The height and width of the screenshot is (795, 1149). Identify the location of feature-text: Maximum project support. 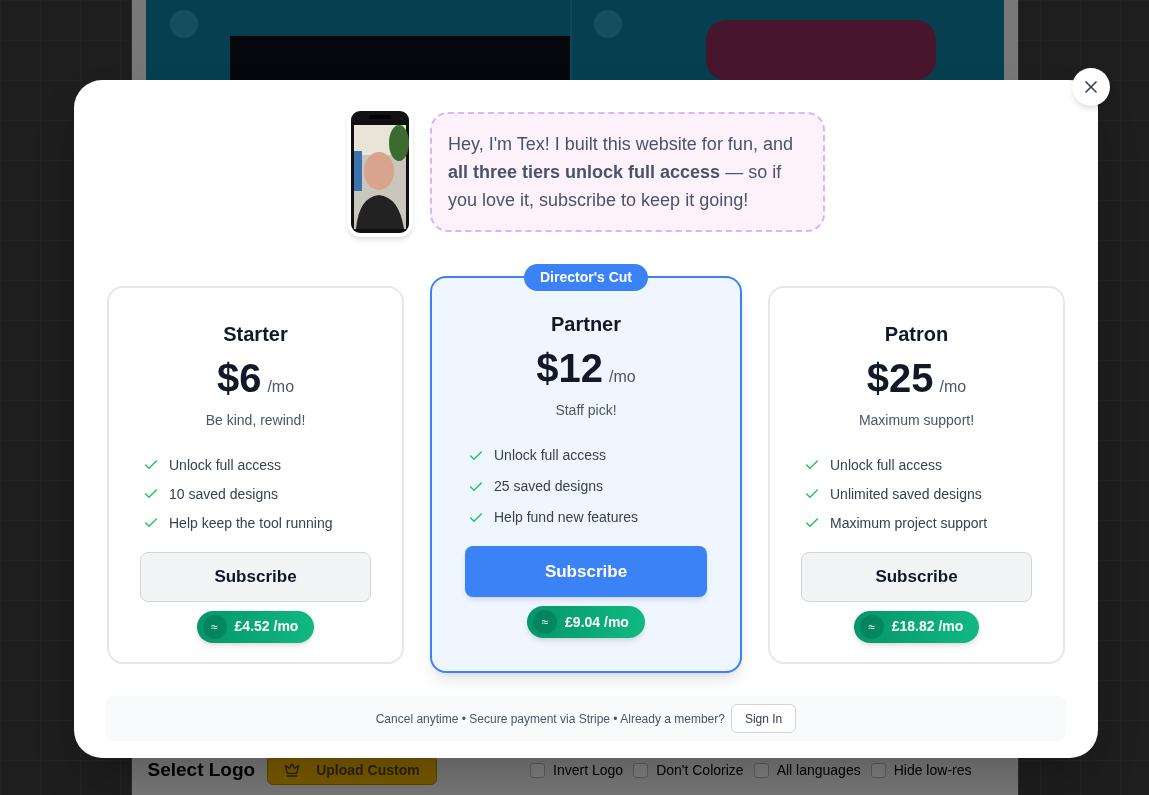
(909, 523).